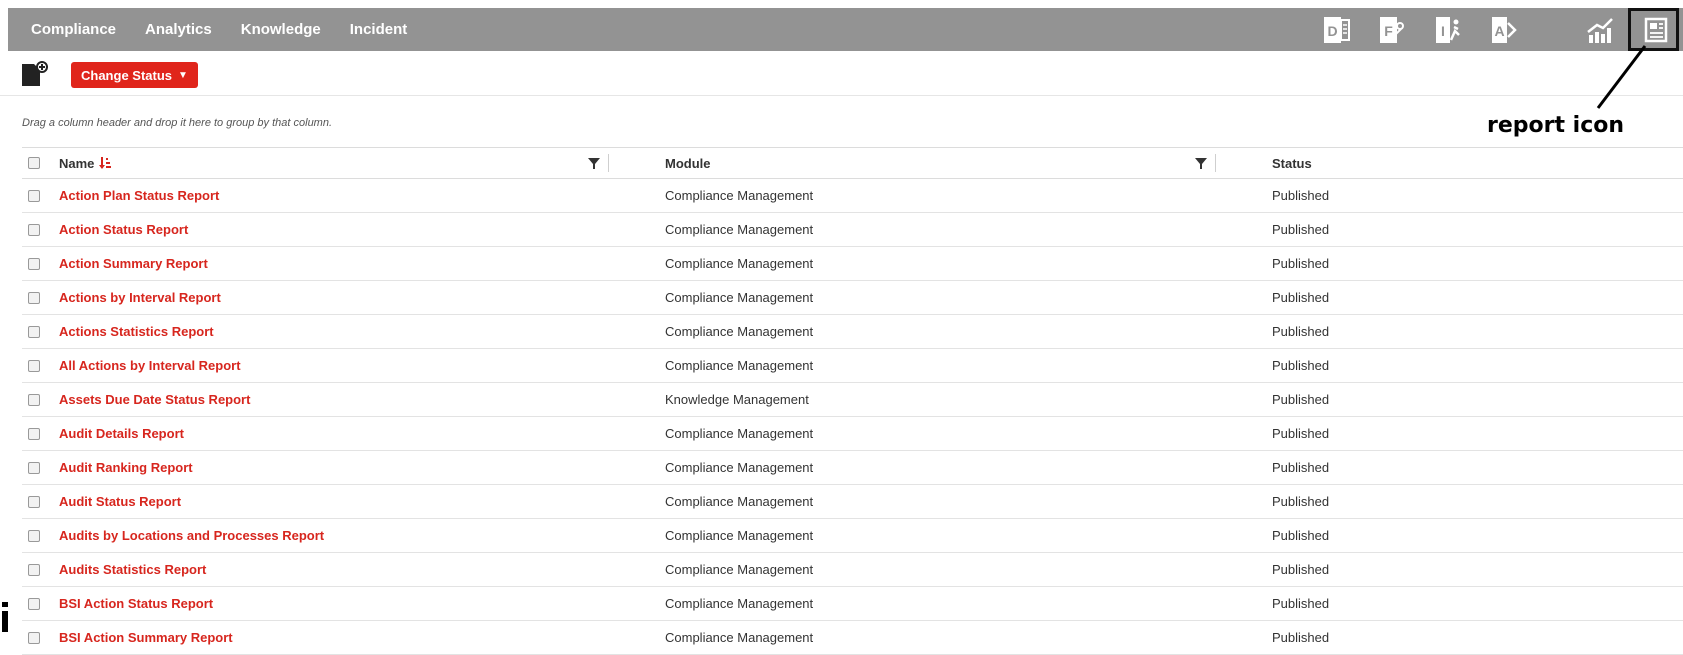 This screenshot has height=655, width=1683. Describe the element at coordinates (127, 75) in the screenshot. I see `change-status-label: Change Status` at that location.